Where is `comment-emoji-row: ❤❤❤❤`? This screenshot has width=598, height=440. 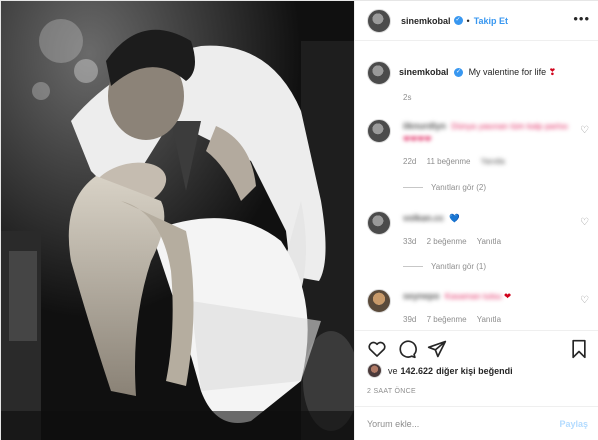
comment-emoji-row: ❤❤❤❤ is located at coordinates (417, 139).